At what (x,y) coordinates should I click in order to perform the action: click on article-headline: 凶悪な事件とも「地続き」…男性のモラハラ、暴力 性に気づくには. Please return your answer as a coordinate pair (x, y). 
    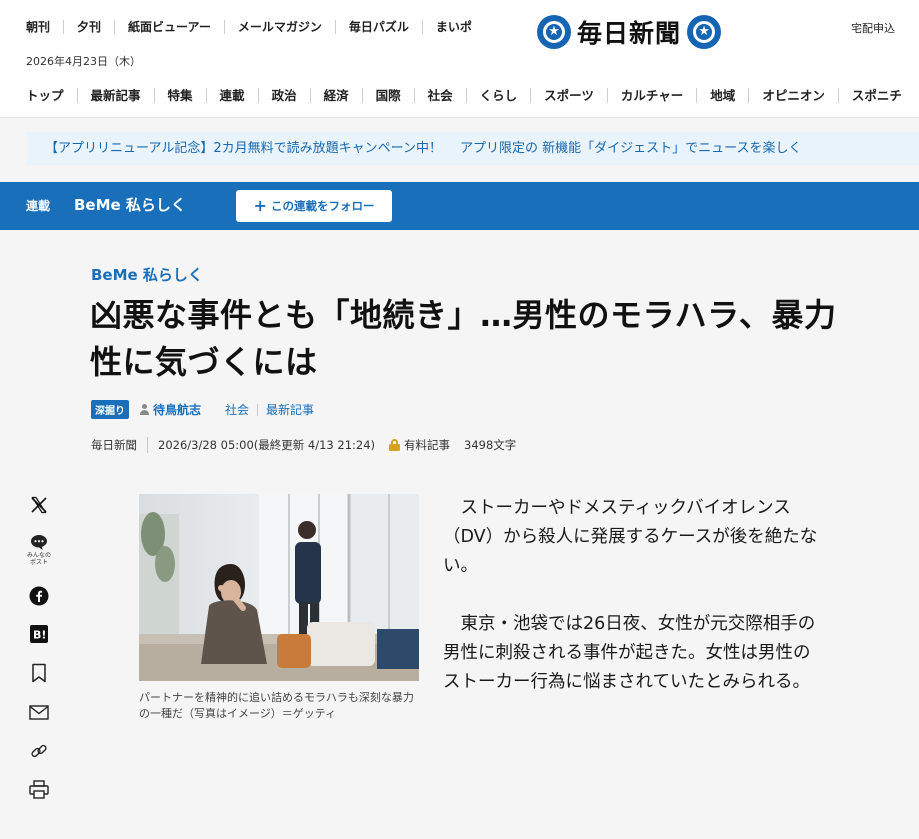
    Looking at the image, I should click on (480, 339).